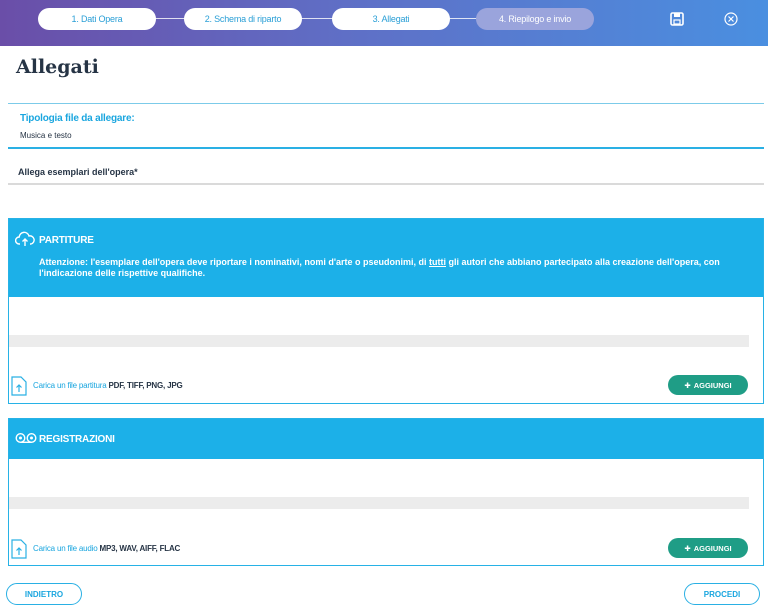 The width and height of the screenshot is (768, 611). What do you see at coordinates (44, 594) in the screenshot?
I see `back-button: INDIETRO` at bounding box center [44, 594].